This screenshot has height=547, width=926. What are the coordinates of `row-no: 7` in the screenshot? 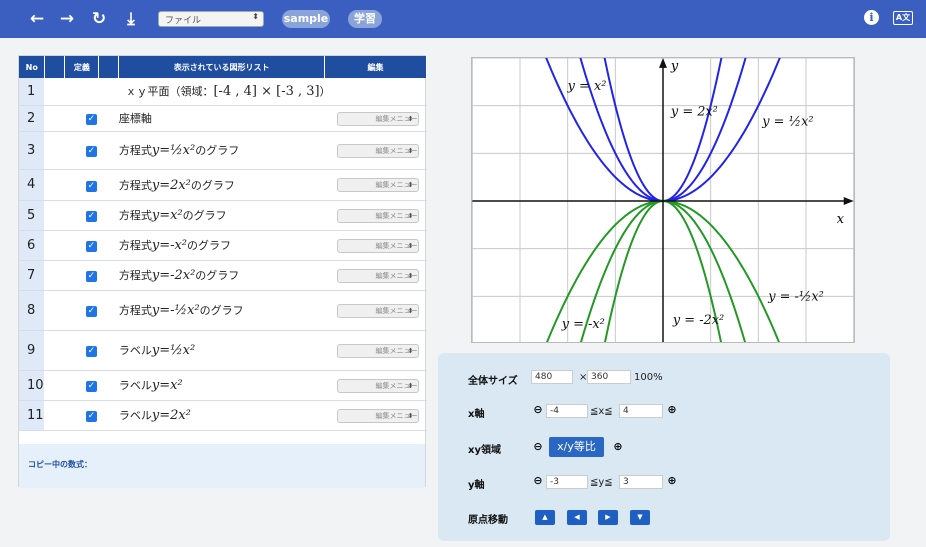 It's located at (32, 275).